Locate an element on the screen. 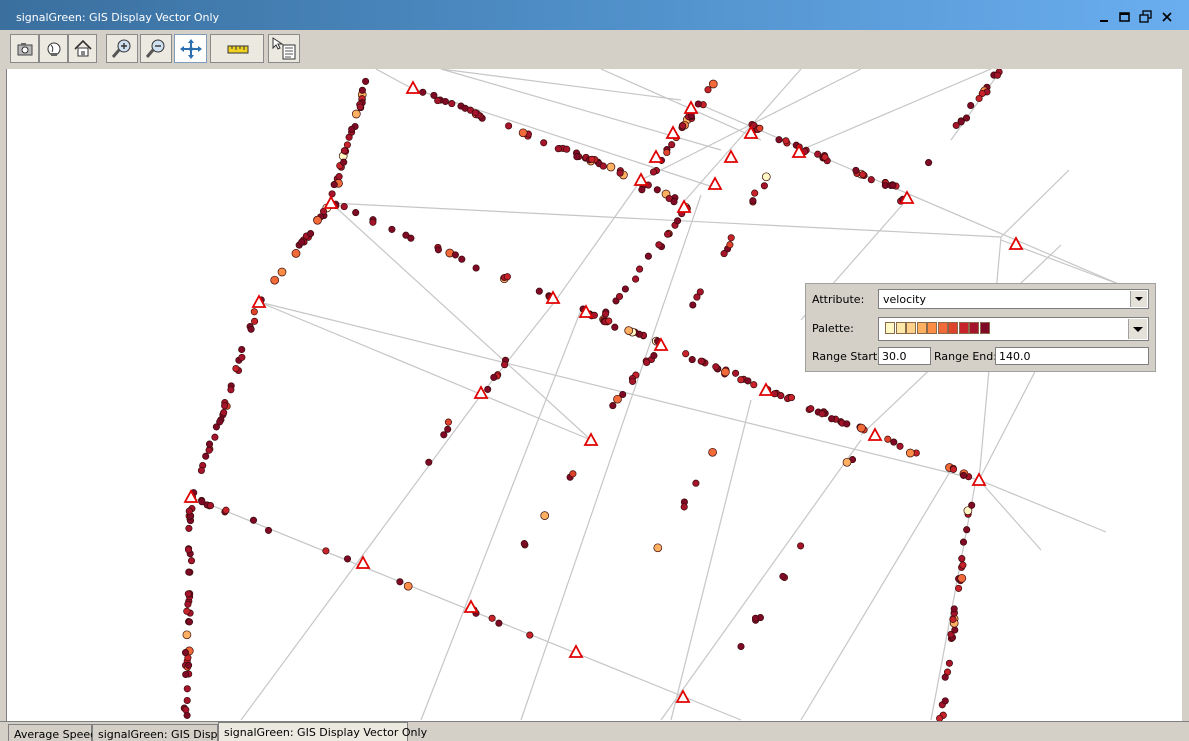 The height and width of the screenshot is (741, 1189). pan-button is located at coordinates (190, 48).